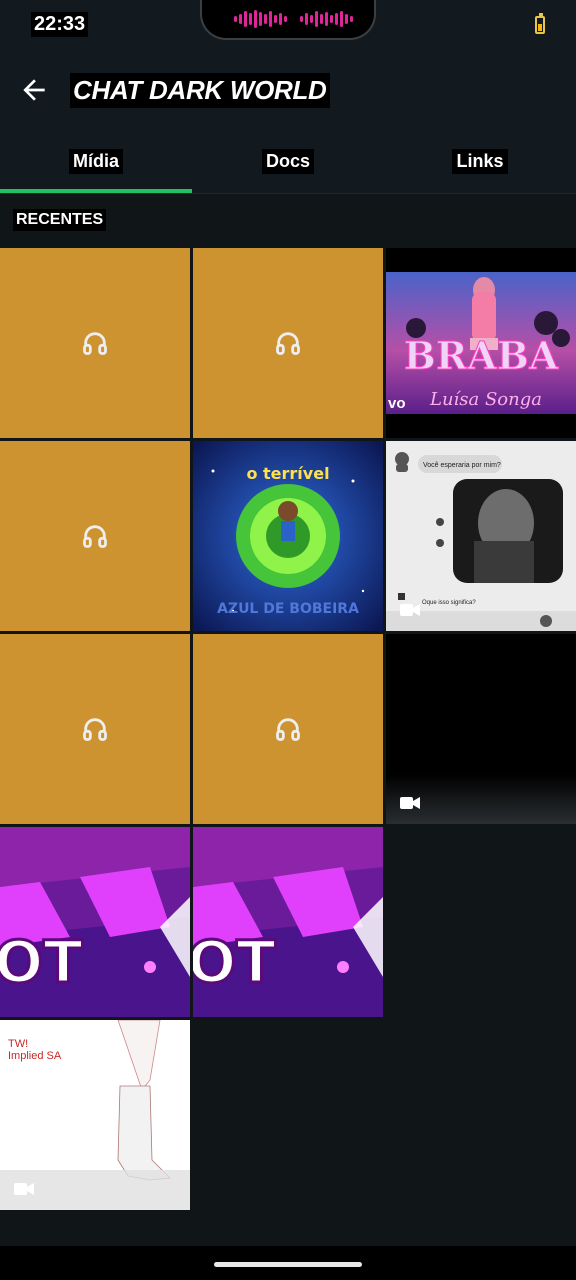 The height and width of the screenshot is (1280, 576). I want to click on tab-media: Mídia, so click(96, 161).